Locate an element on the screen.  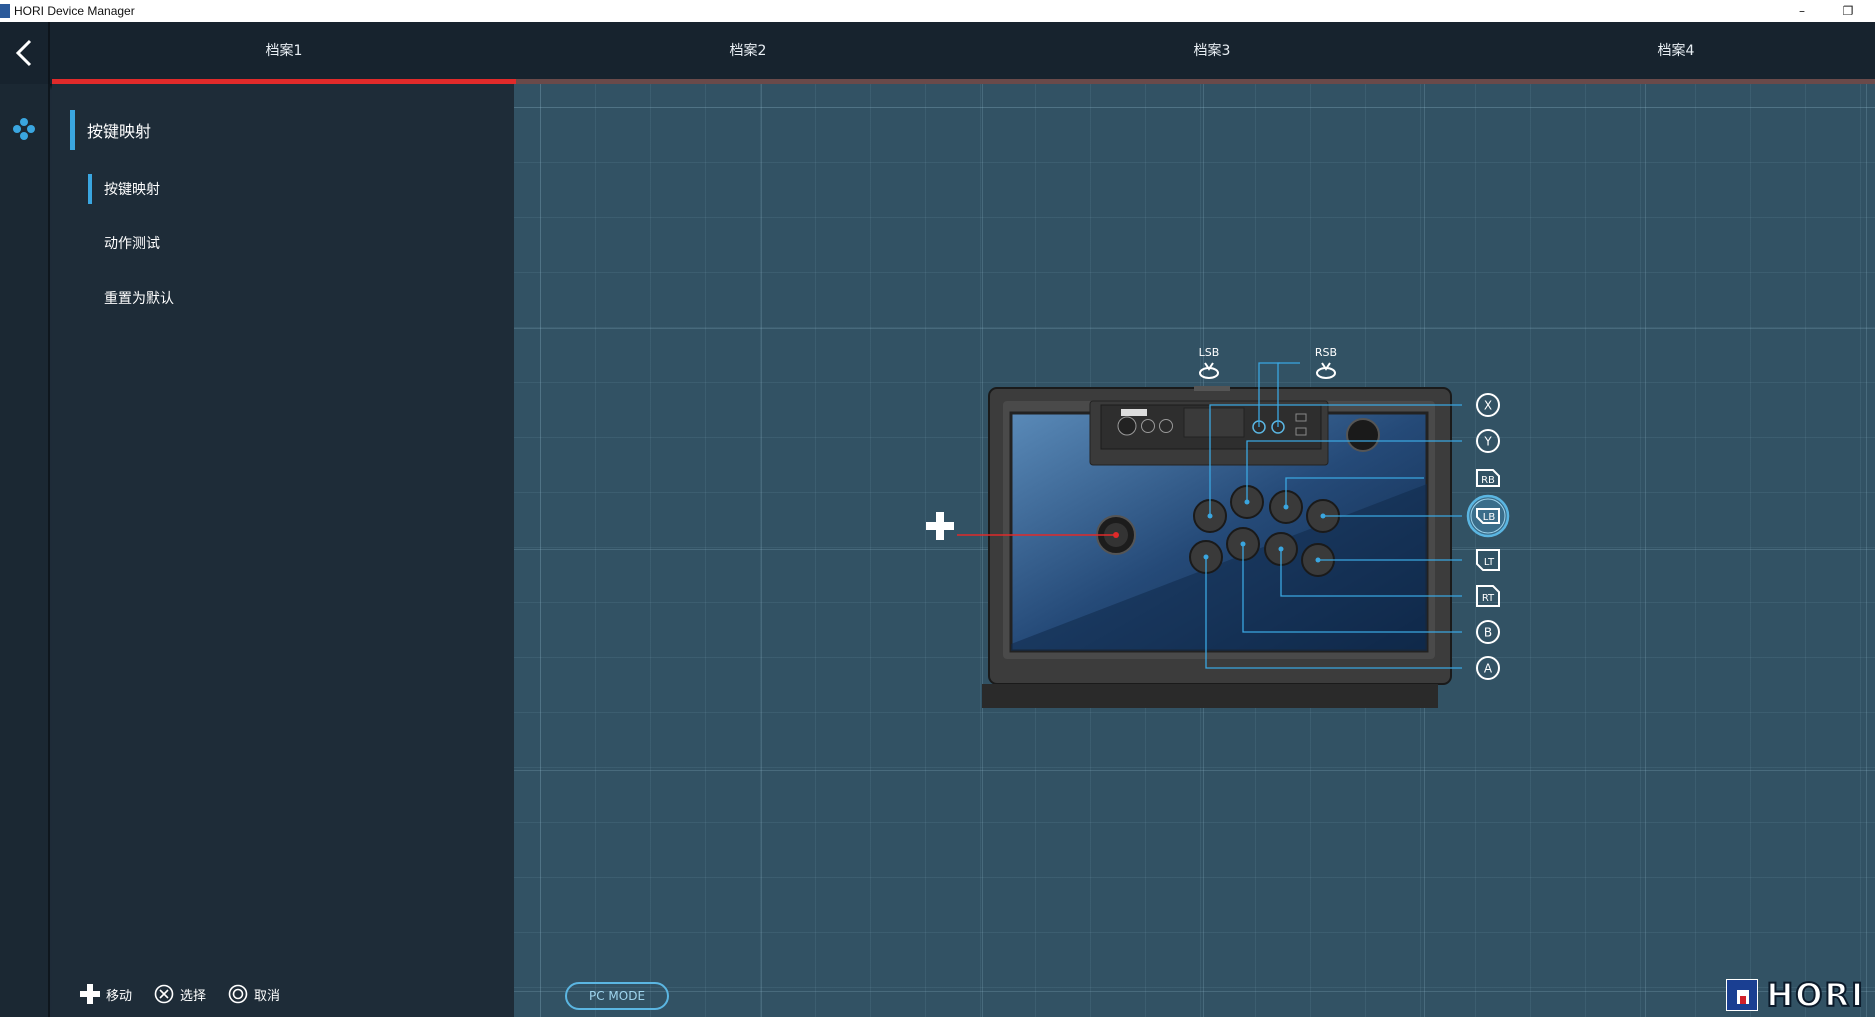
svg-text: LT is located at coordinates (1489, 562).